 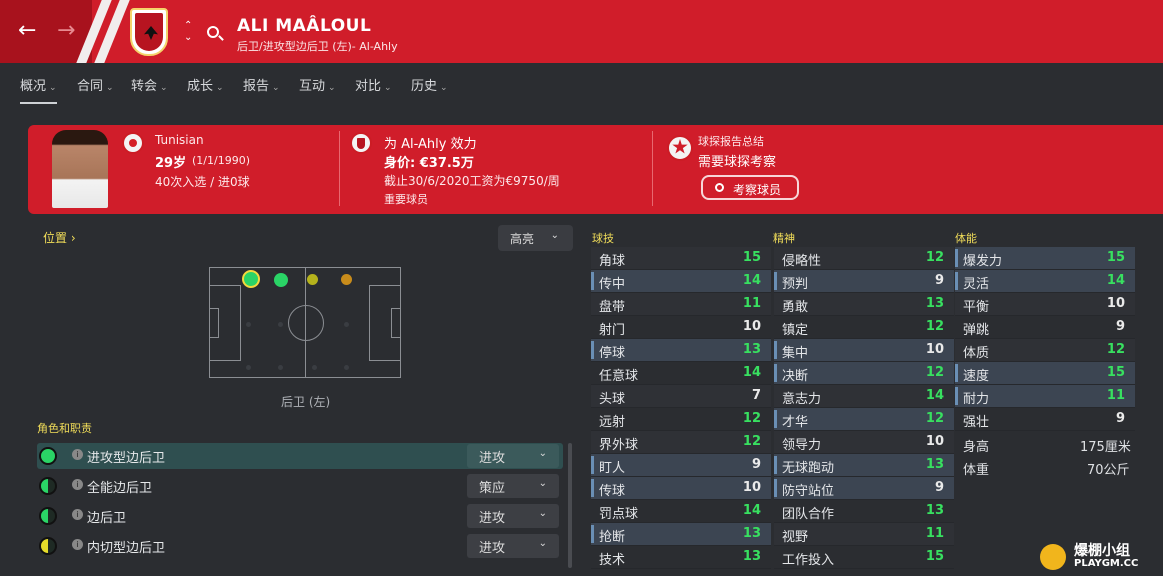 I want to click on nav-panel, so click(x=46, y=31).